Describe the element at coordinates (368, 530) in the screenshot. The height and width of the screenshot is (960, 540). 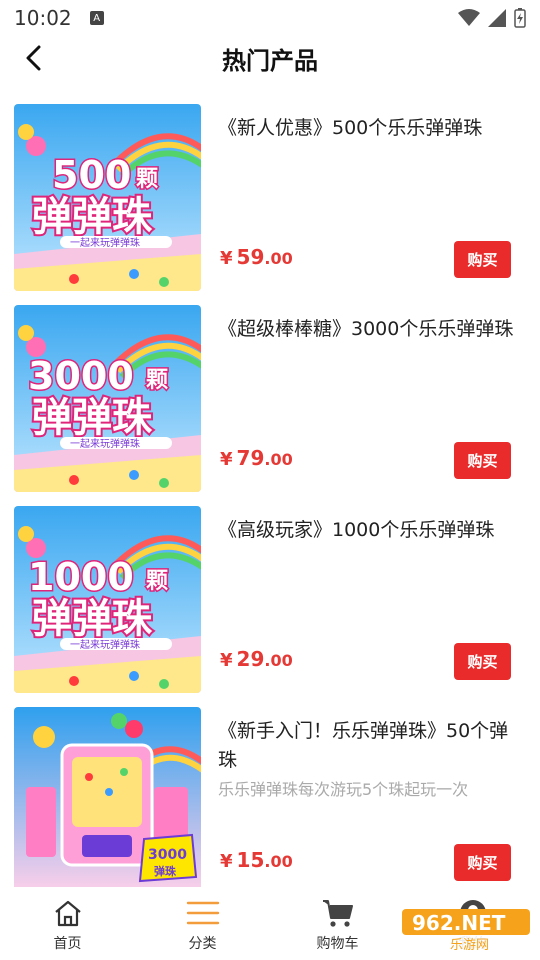
I see `product-name: 《高级玩家》1000个乐乐弹弹珠` at that location.